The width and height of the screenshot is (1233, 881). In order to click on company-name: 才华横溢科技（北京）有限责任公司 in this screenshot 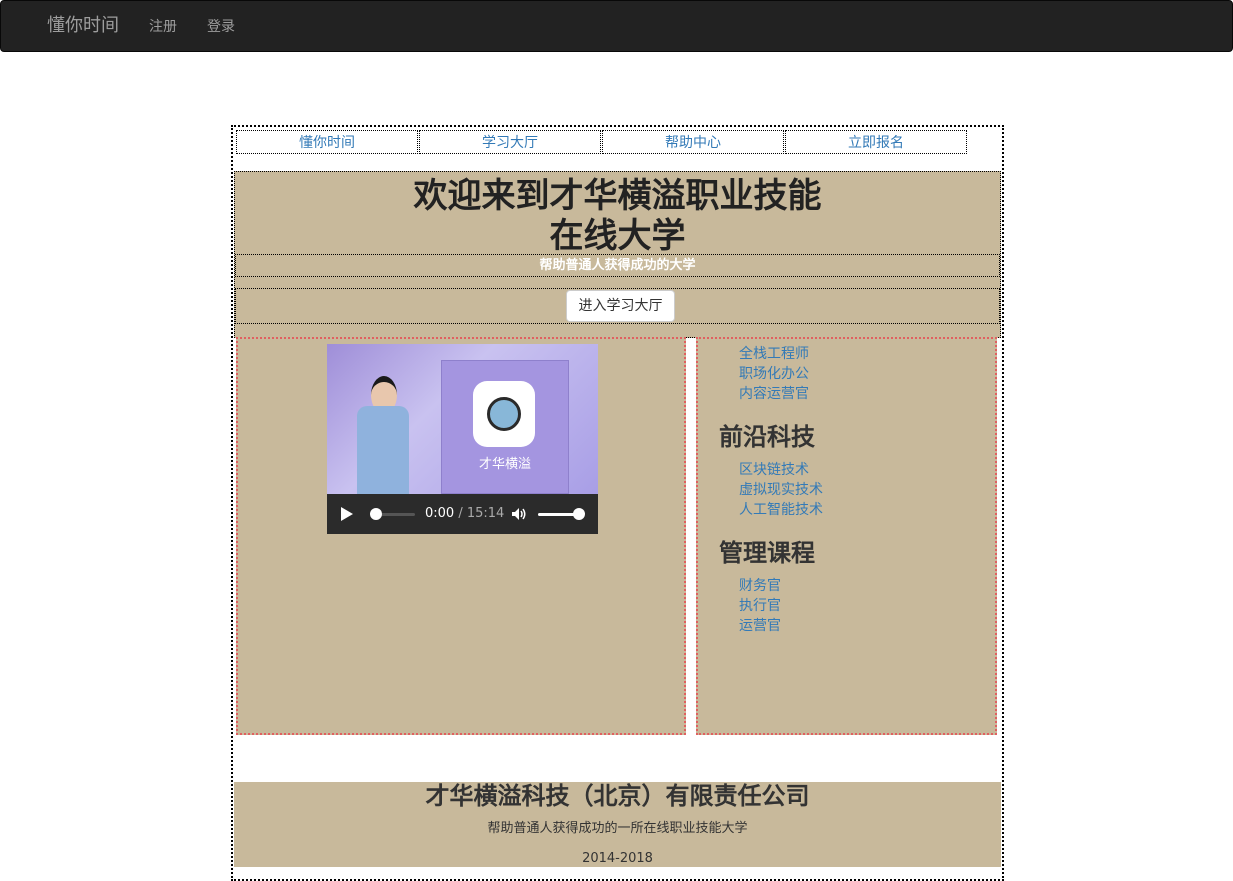, I will do `click(617, 796)`.